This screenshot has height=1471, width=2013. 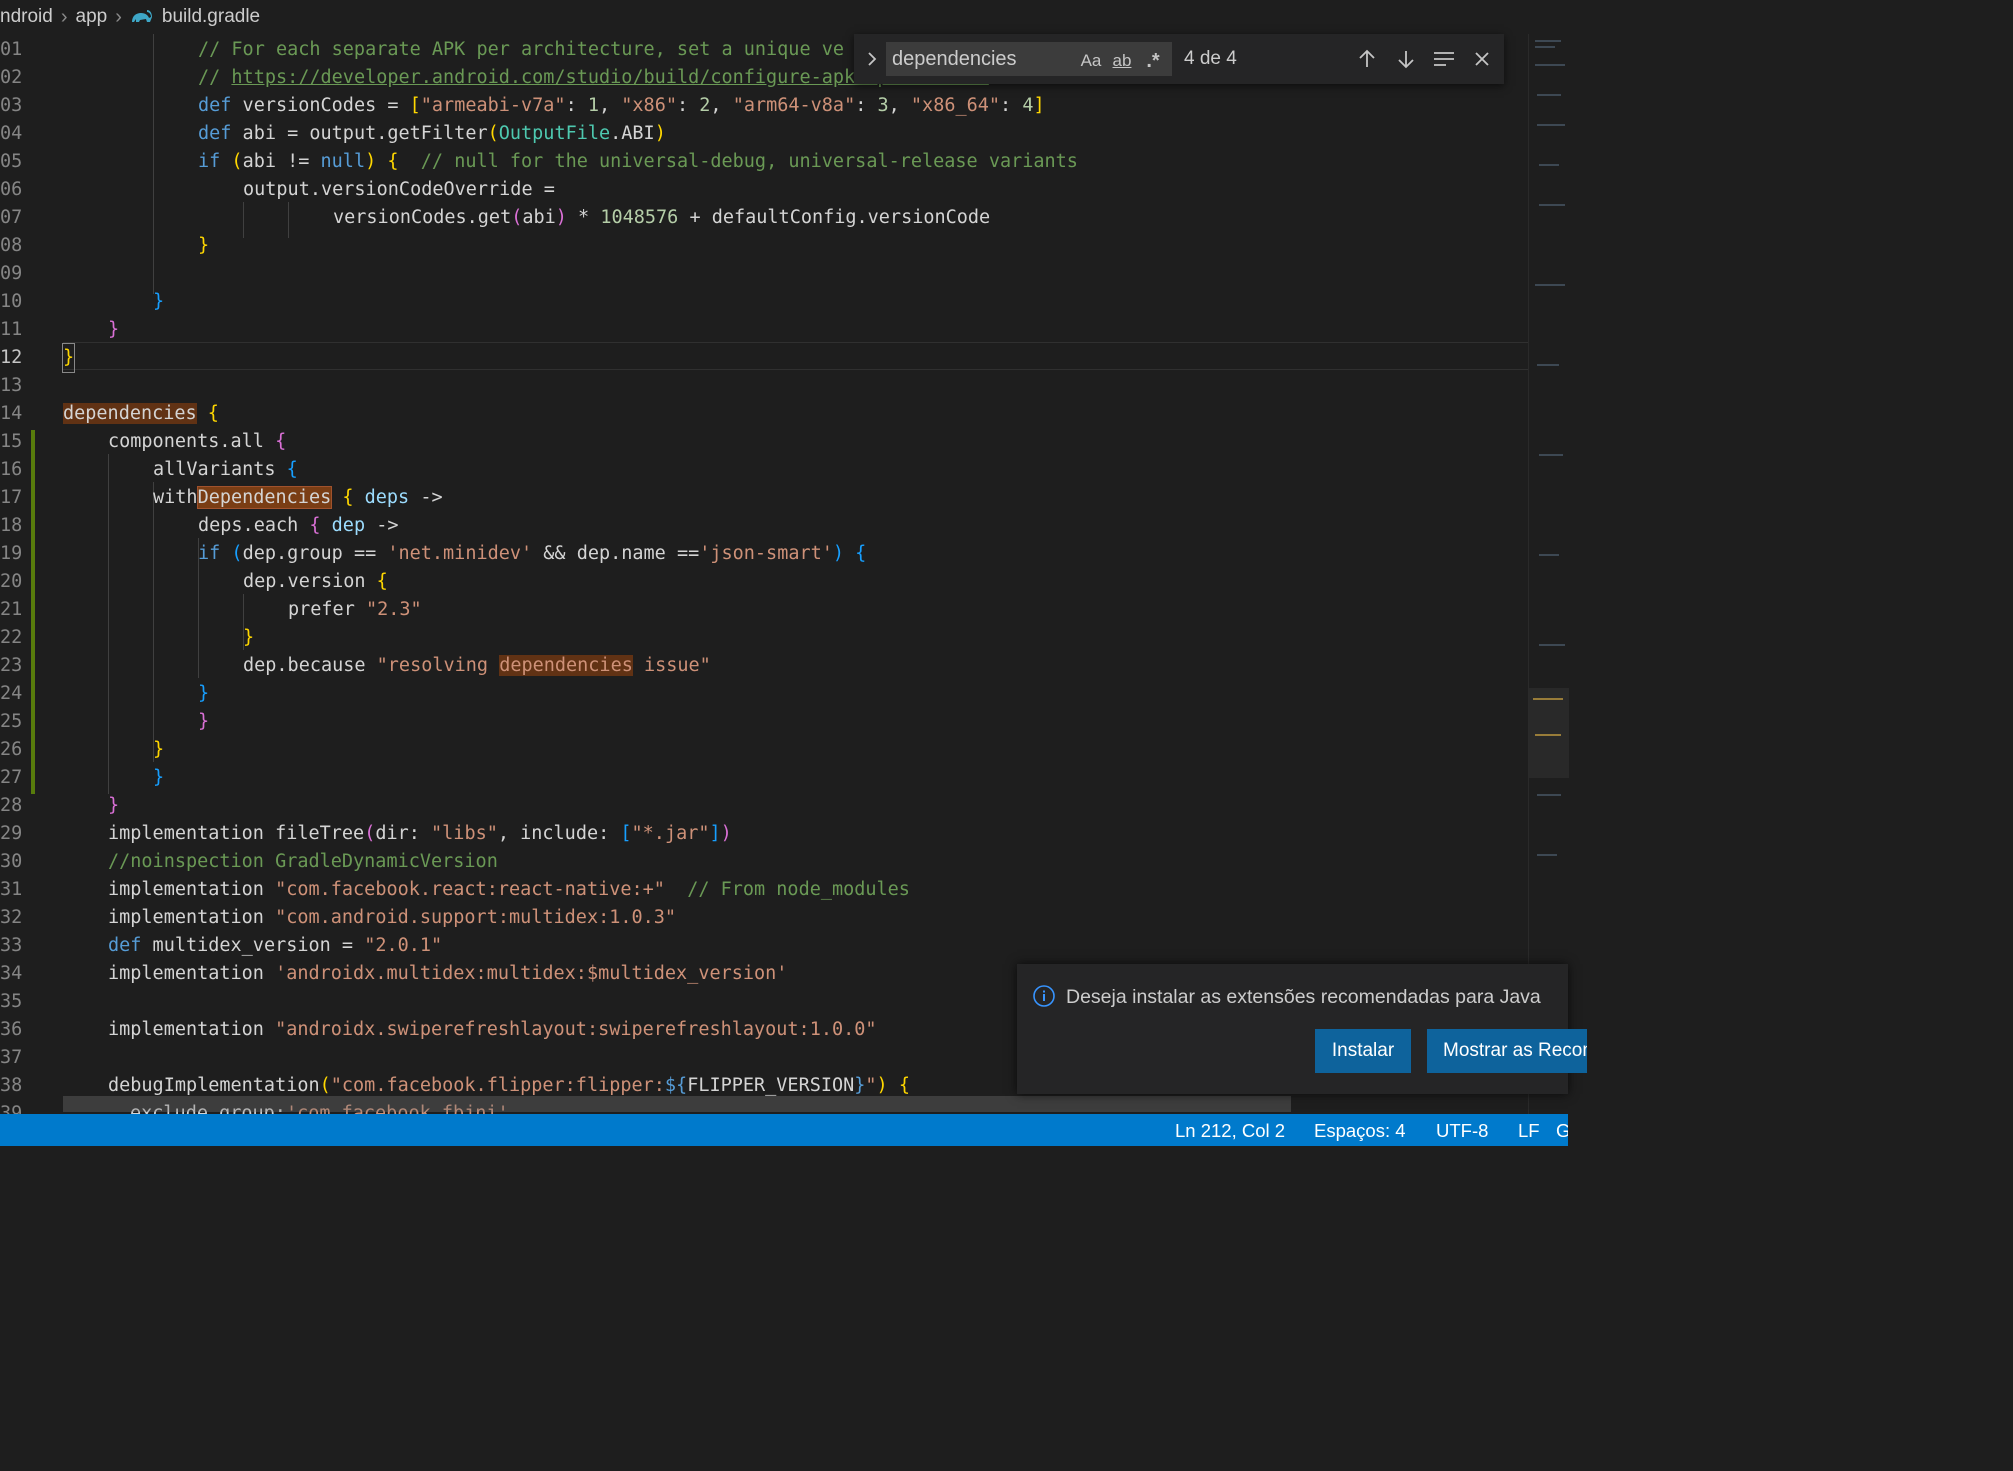 What do you see at coordinates (764, 442) in the screenshot?
I see `code-line: 15 components.all {` at bounding box center [764, 442].